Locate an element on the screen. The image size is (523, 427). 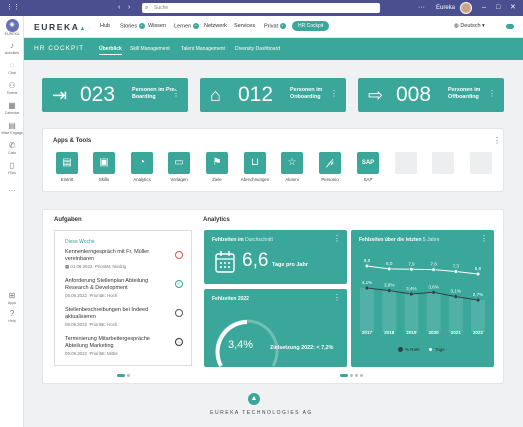
nav-lernen: Lernen + is located at coordinates (186, 26).